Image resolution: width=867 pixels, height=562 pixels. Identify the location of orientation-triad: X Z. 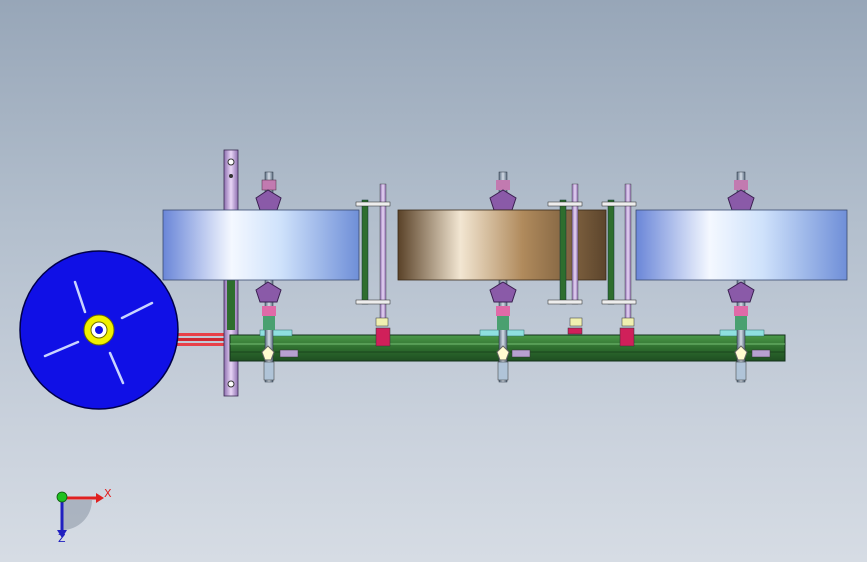
(84, 516).